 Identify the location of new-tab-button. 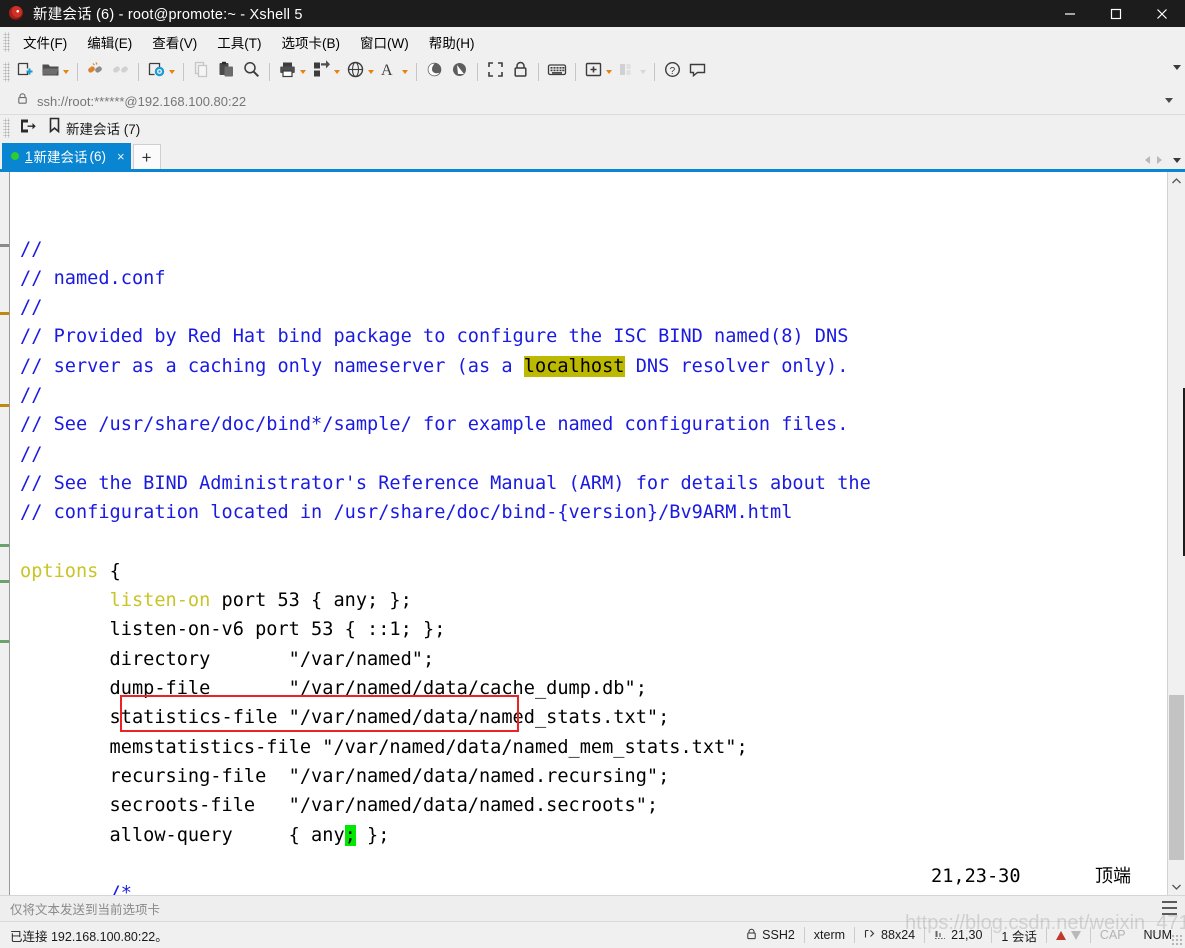
(598, 72).